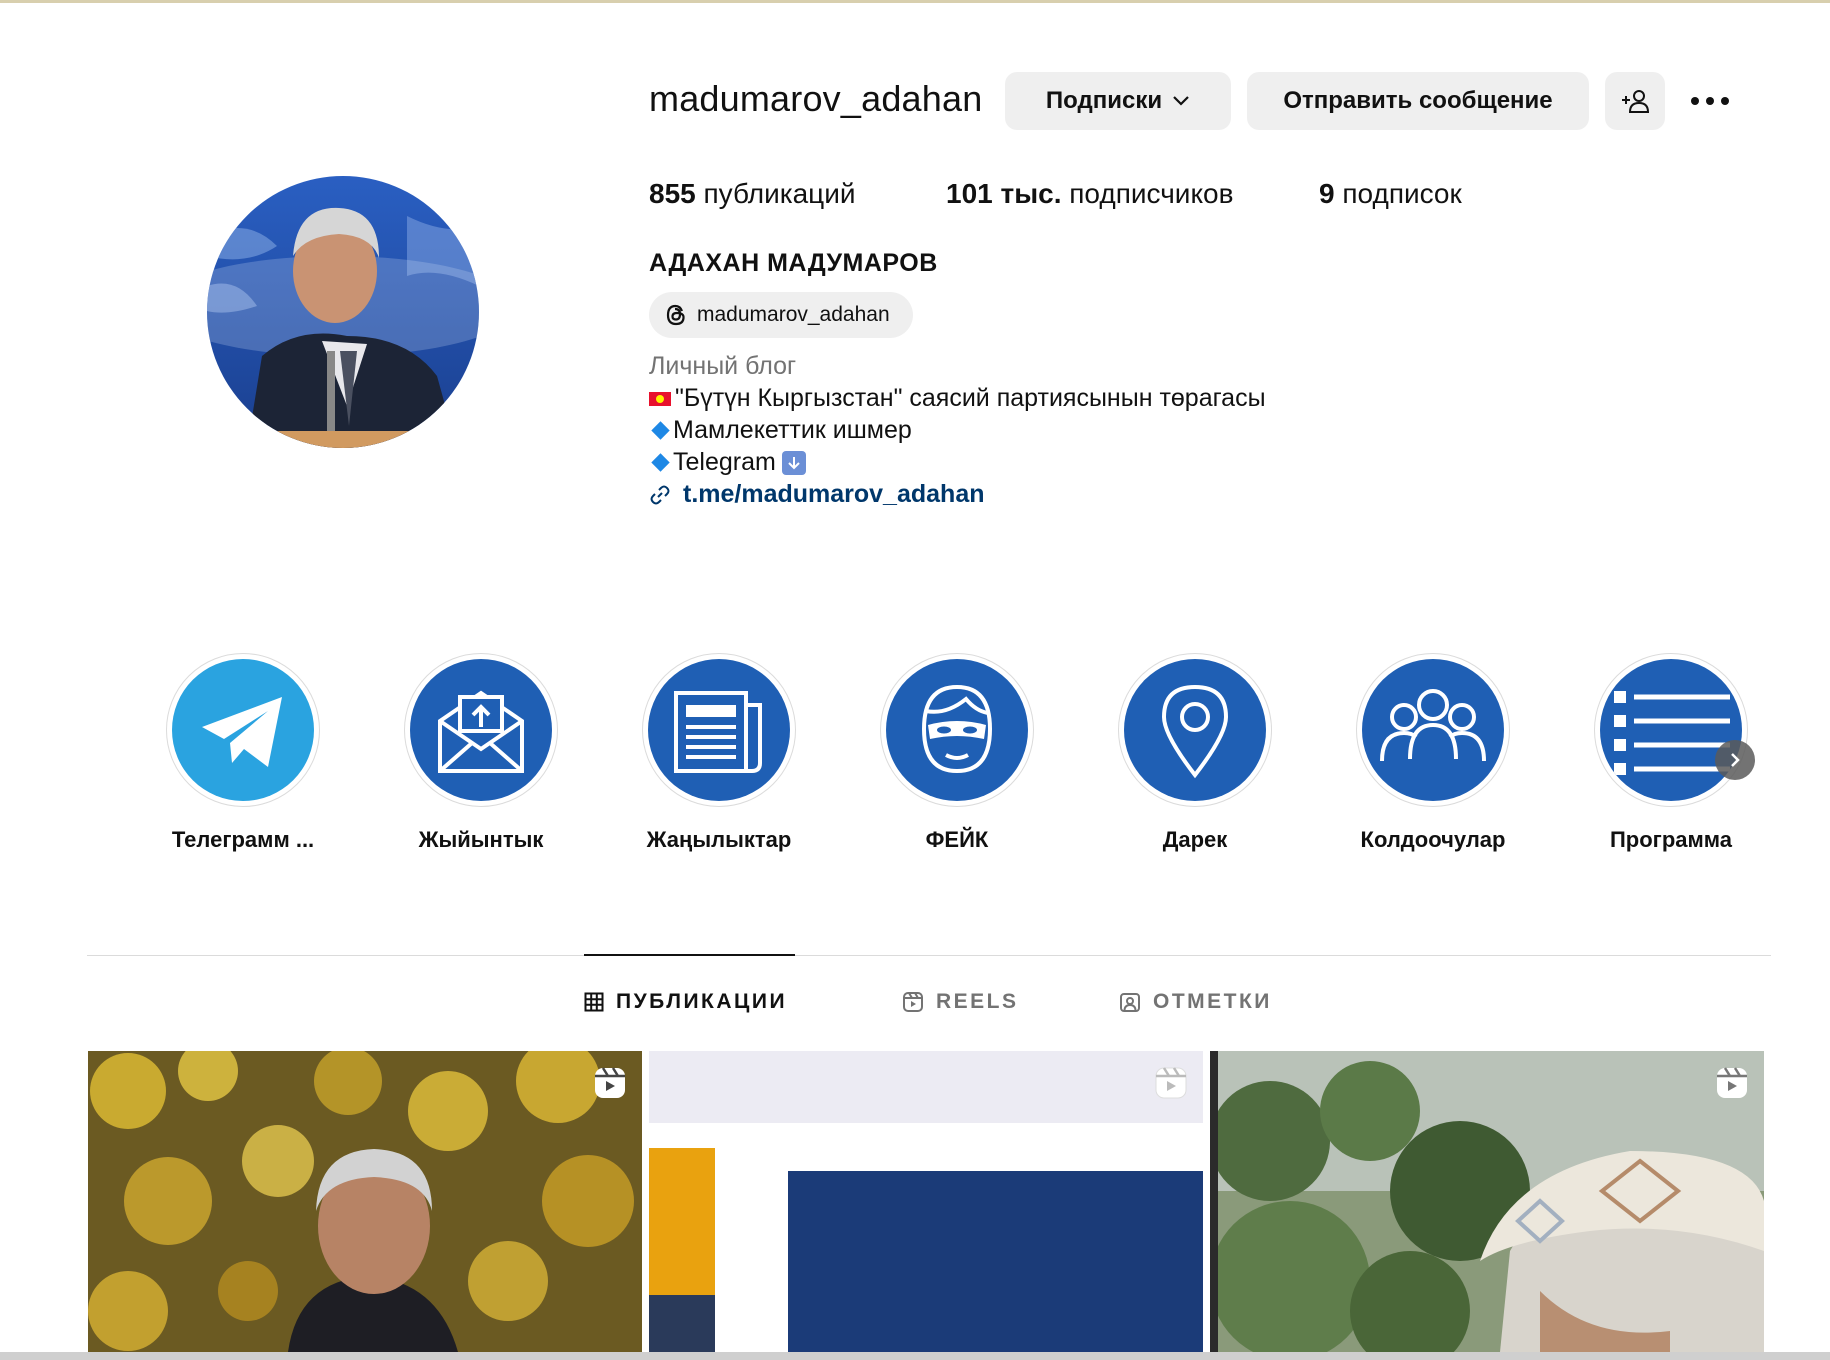 This screenshot has width=1830, height=1360. Describe the element at coordinates (834, 494) in the screenshot. I see `bio-link-text: t.me/madumarov_adahan` at that location.